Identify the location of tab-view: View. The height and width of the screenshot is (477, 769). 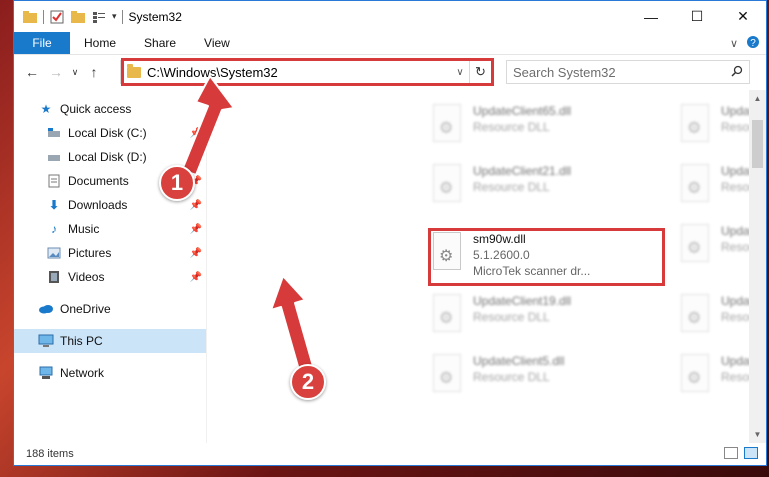
(217, 43).